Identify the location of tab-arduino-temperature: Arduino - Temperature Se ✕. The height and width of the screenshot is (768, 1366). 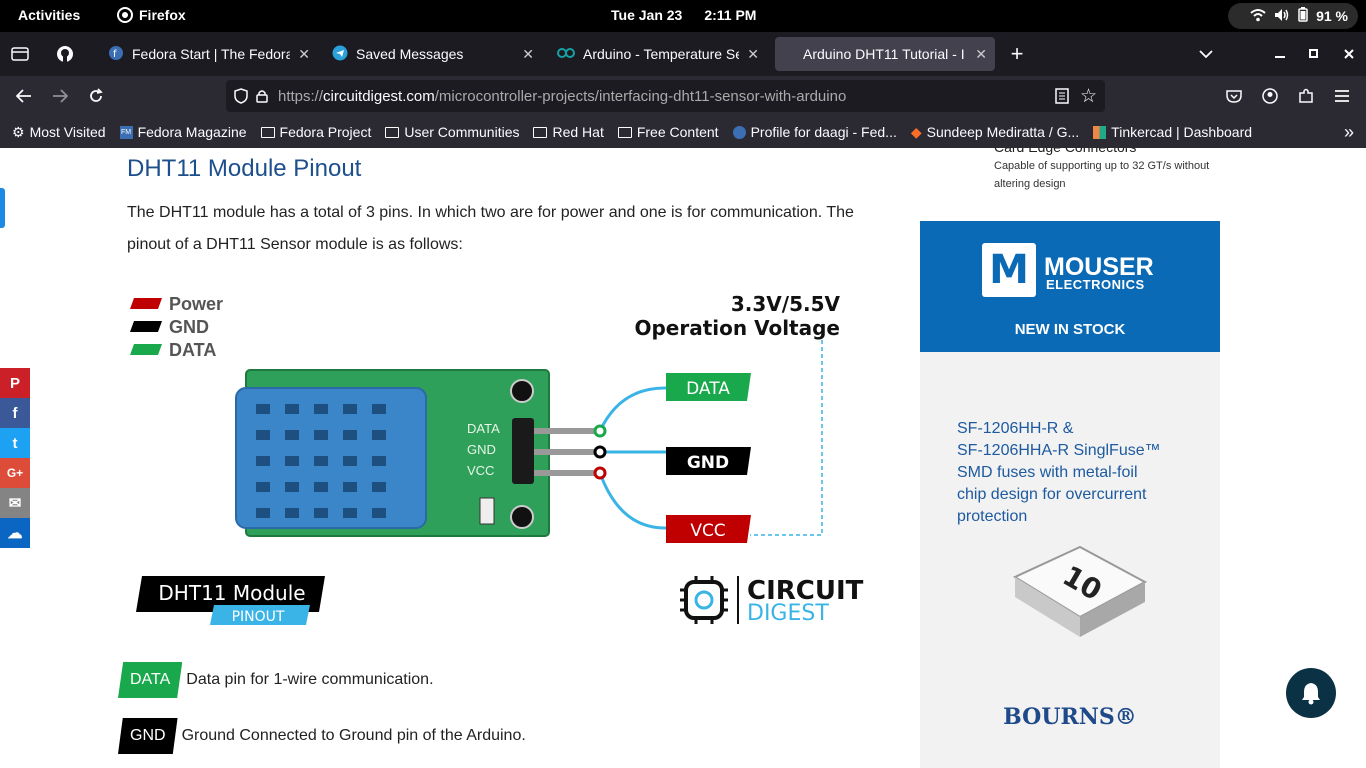
(658, 54).